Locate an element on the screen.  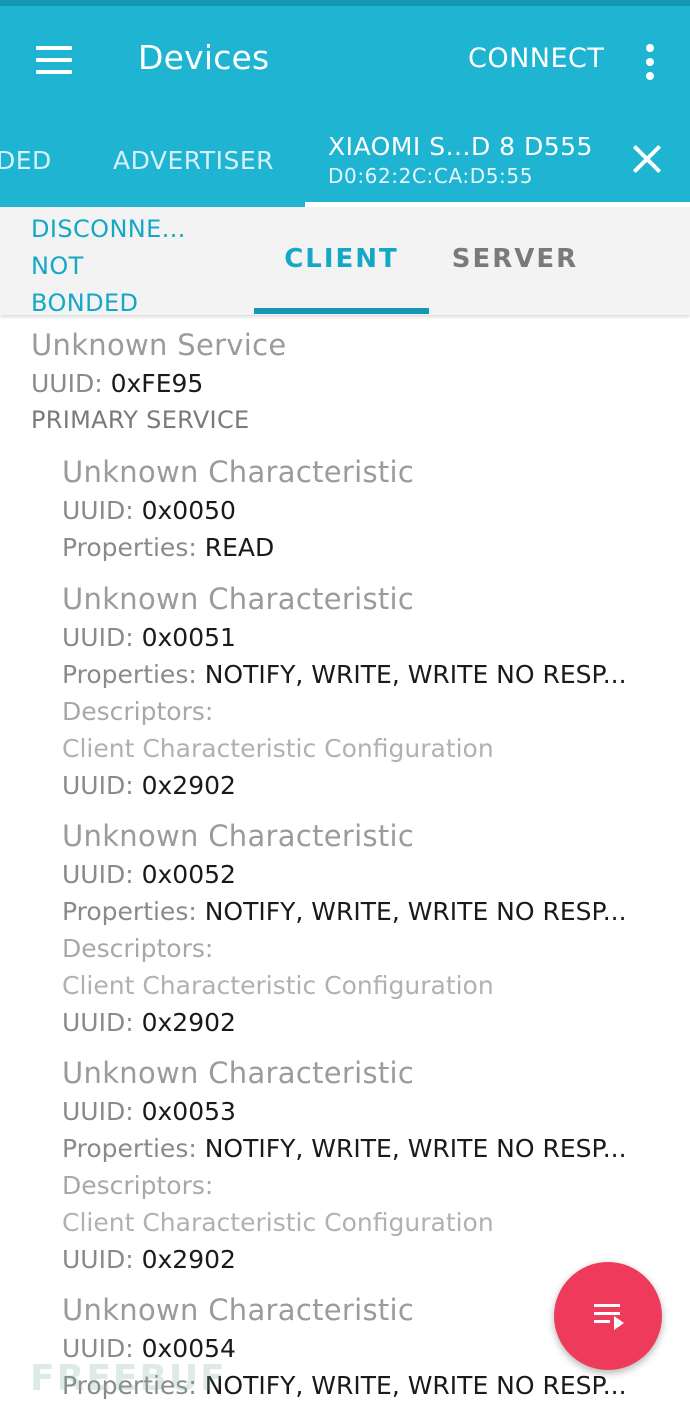
playlist-play-icon is located at coordinates (609, 1317).